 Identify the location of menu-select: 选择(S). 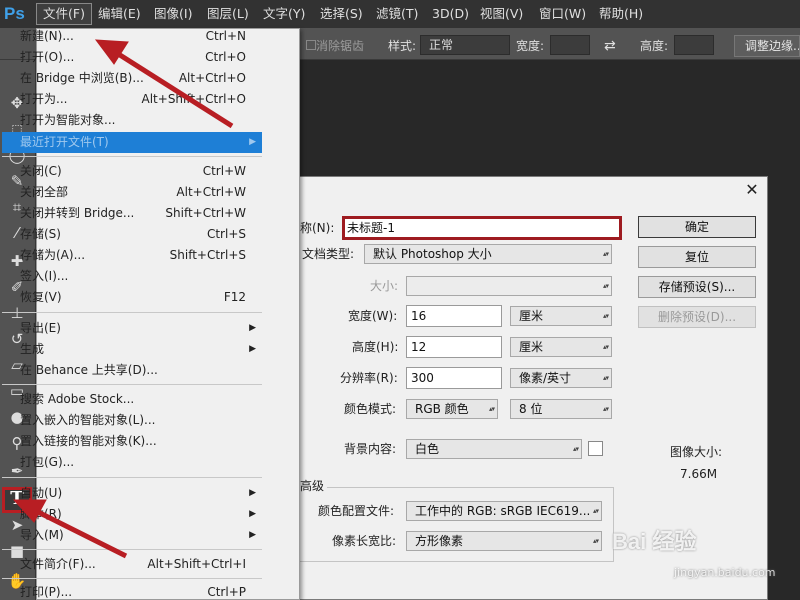
(341, 14).